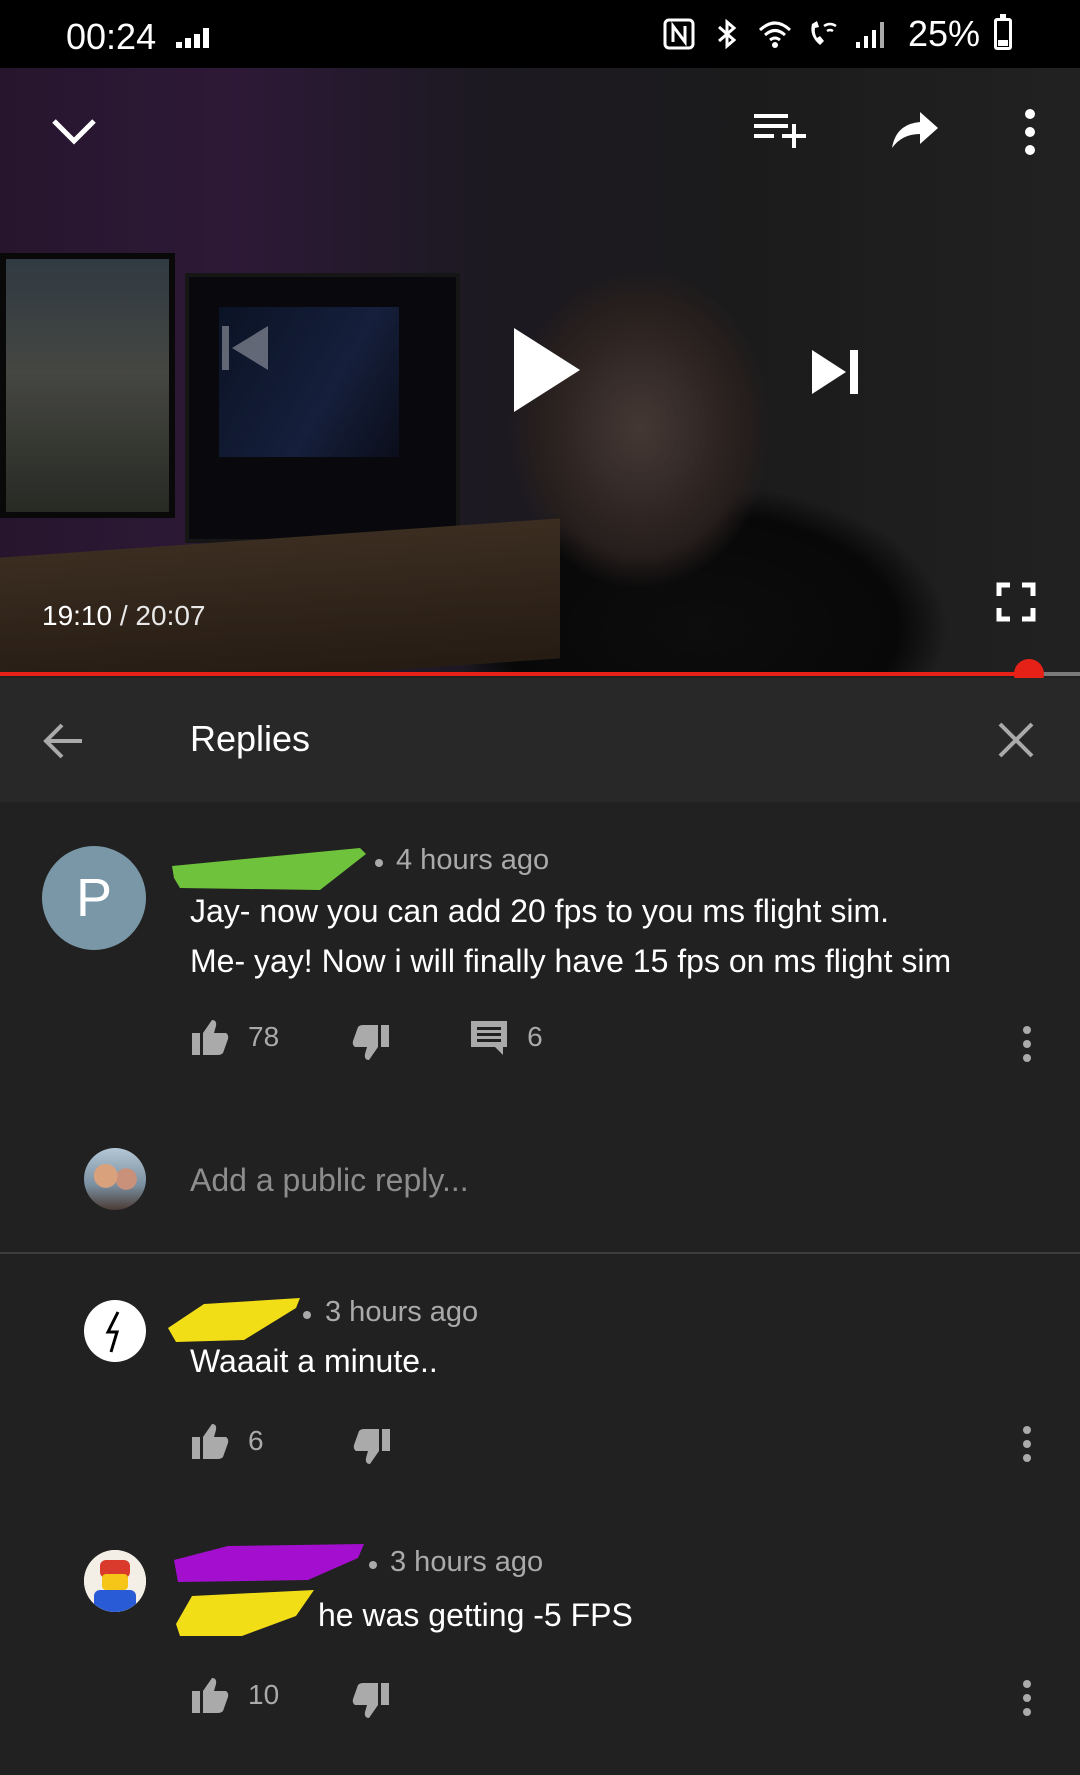 The image size is (1080, 1775). I want to click on lego-avatar-icon, so click(115, 1581).